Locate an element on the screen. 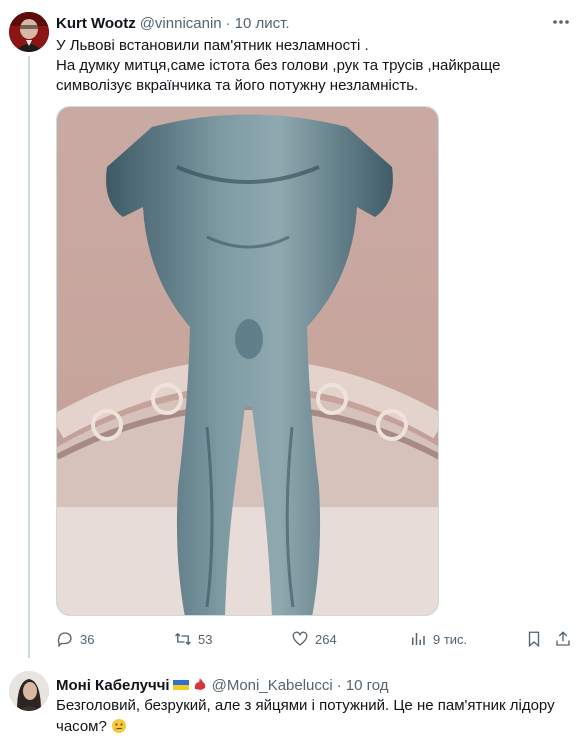 This screenshot has height=741, width=578. display-name: Kurt Wootz is located at coordinates (96, 23).